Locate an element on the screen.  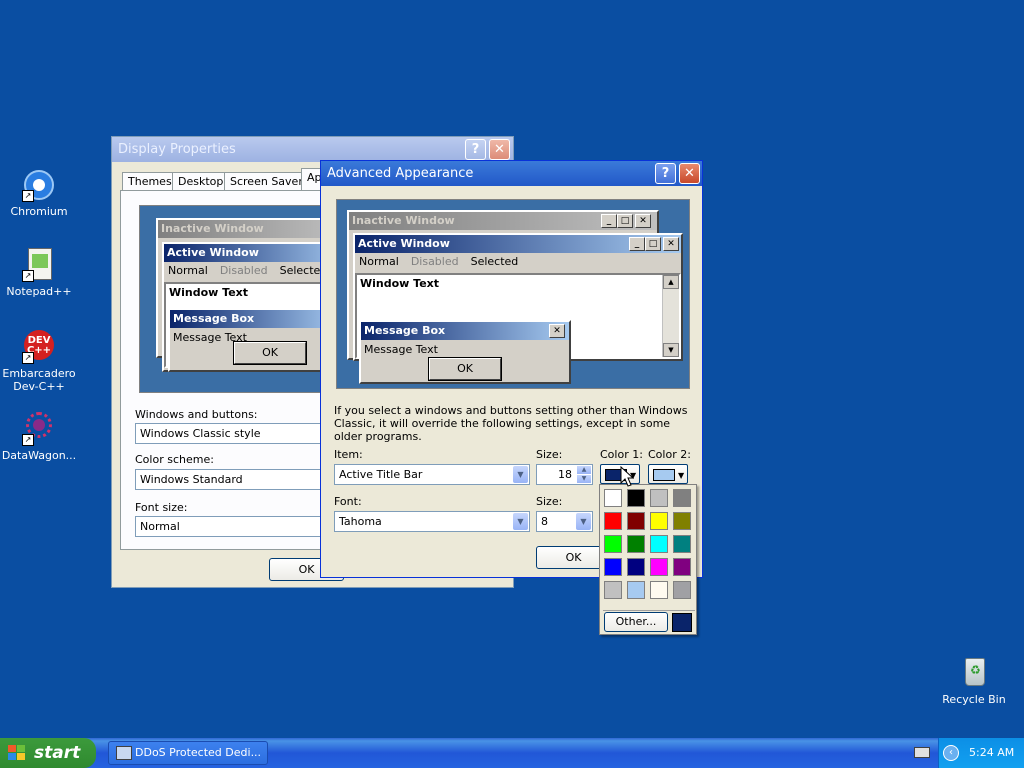
preview-message-box-title: Message Box ✕ is located at coordinates (465, 331).